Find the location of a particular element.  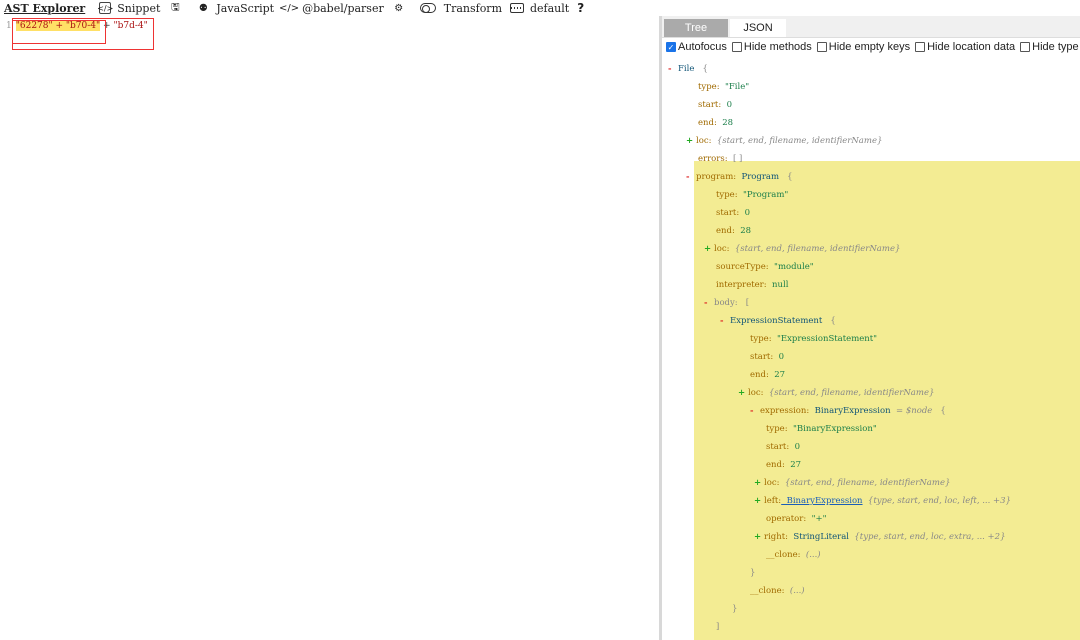

tree-node: errors: [ ] is located at coordinates (720, 159).